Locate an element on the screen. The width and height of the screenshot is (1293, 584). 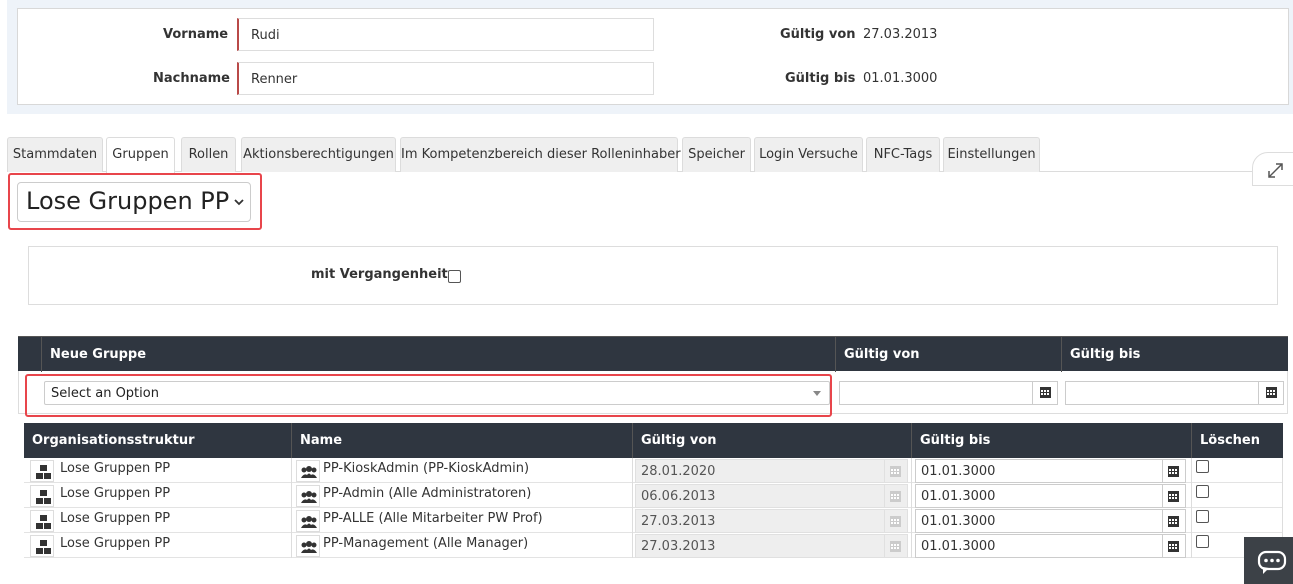
chevron-down-icon is located at coordinates (239, 202).